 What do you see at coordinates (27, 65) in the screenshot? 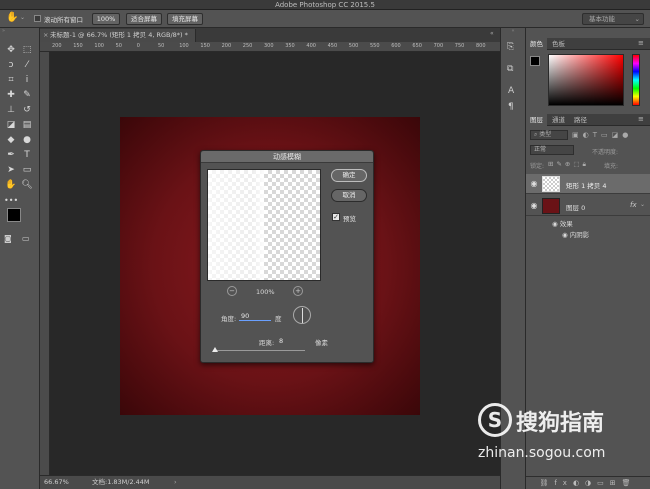
I see `magic-wand-tool-icon: ⁄` at bounding box center [27, 65].